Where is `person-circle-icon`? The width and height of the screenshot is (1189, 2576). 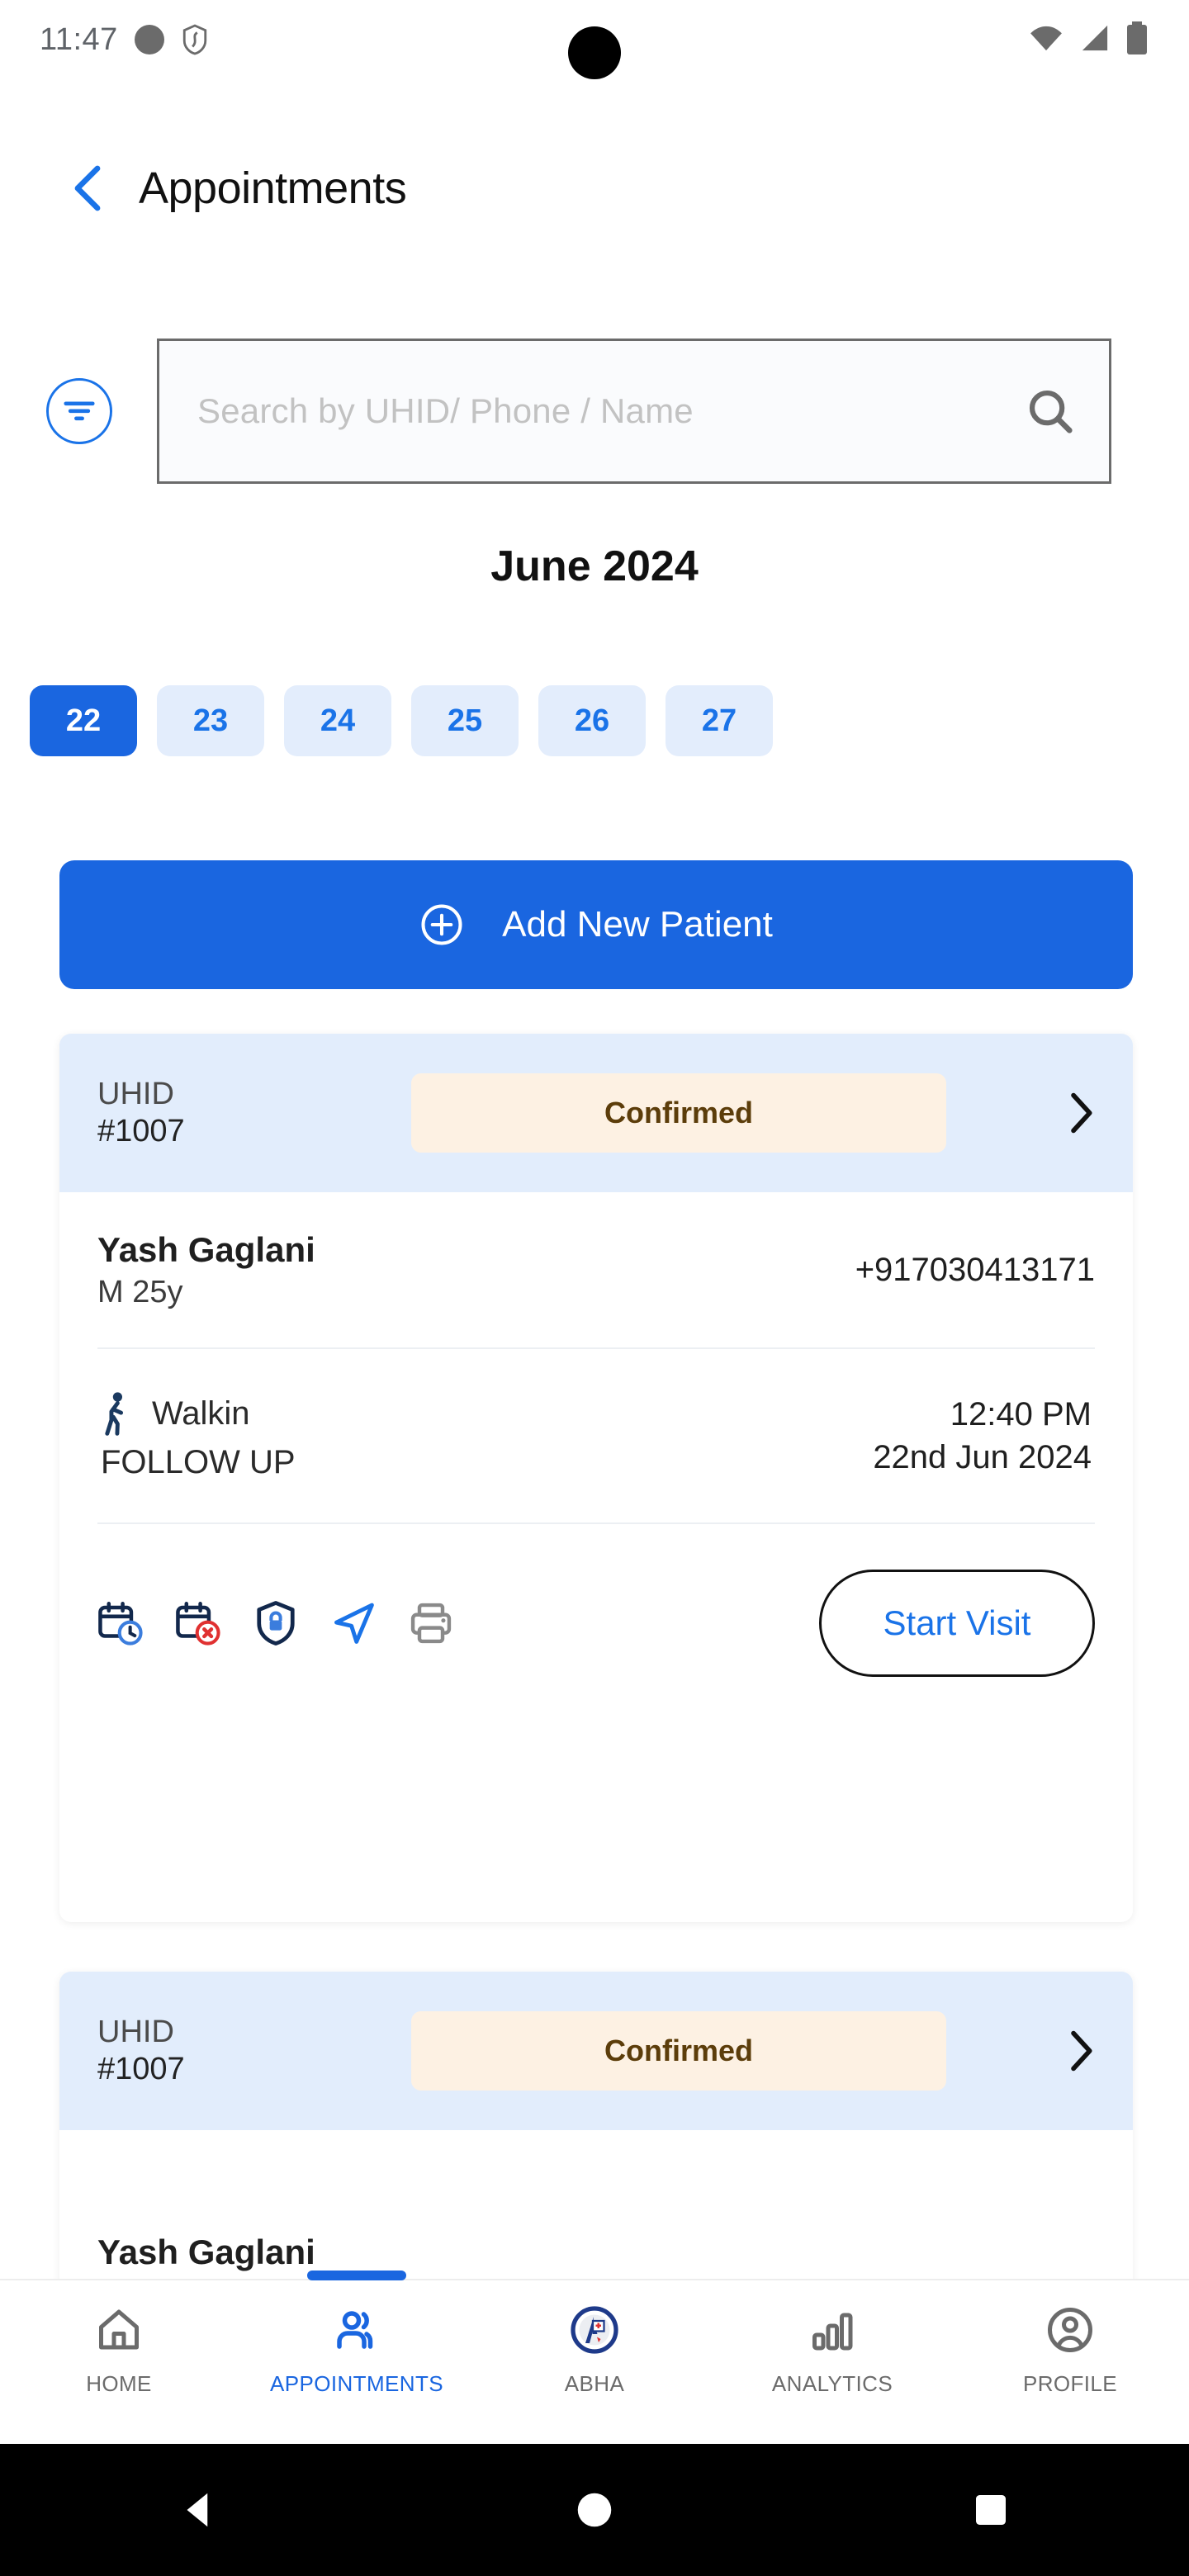 person-circle-icon is located at coordinates (1070, 2330).